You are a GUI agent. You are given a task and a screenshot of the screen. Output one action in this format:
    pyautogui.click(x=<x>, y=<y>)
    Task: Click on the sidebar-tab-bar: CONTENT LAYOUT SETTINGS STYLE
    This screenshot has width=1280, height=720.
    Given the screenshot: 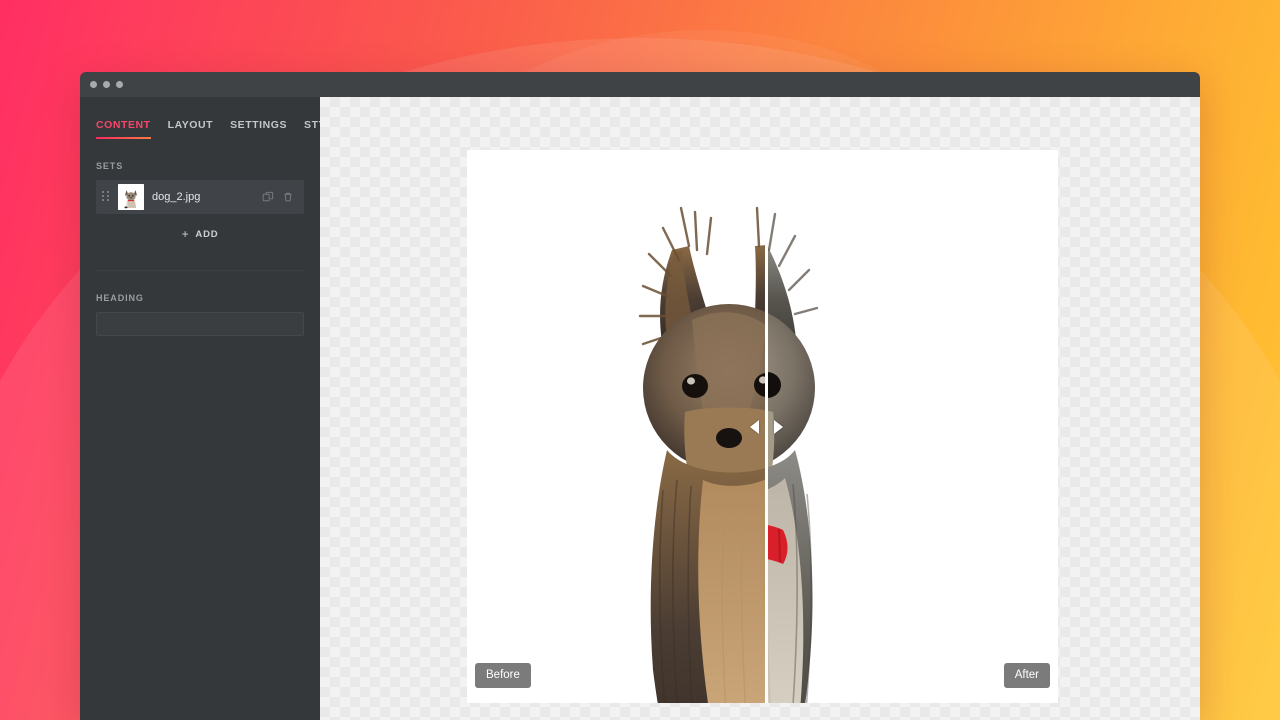 What is the action you would take?
    pyautogui.click(x=210, y=118)
    